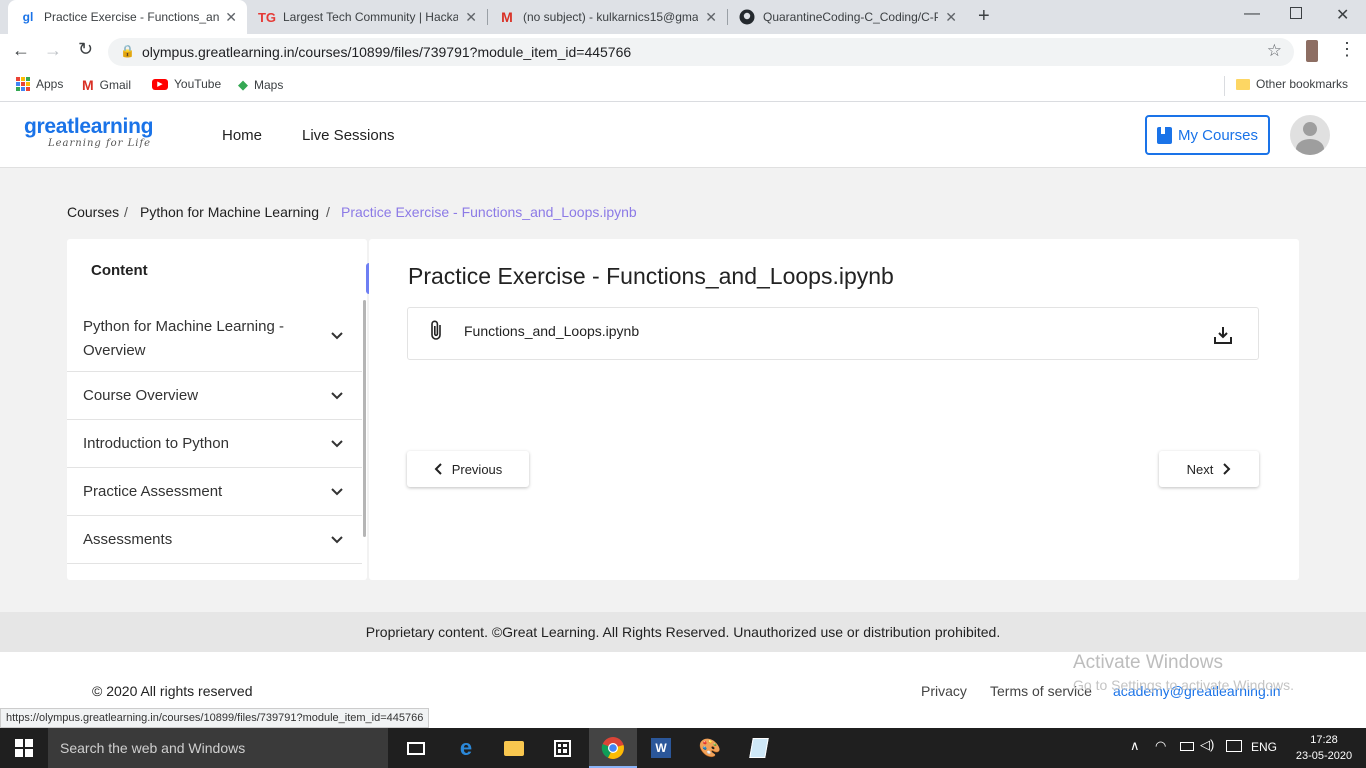 The image size is (1366, 768). What do you see at coordinates (759, 748) in the screenshot?
I see `notepad-icon` at bounding box center [759, 748].